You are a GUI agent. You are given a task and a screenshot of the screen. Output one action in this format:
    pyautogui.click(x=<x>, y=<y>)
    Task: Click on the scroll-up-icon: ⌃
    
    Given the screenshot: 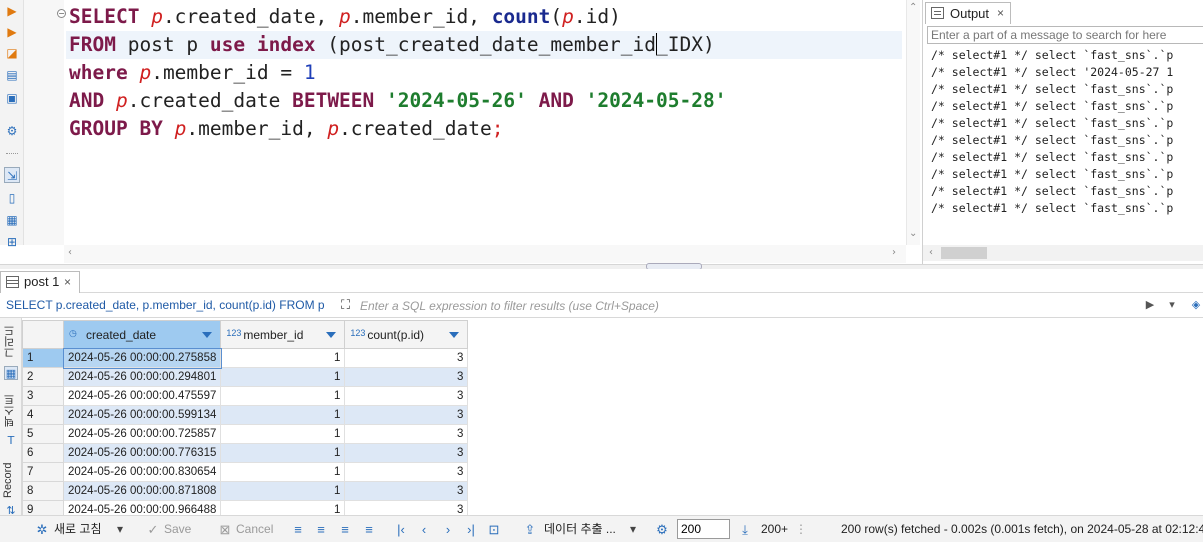 What is the action you would take?
    pyautogui.click(x=913, y=7)
    